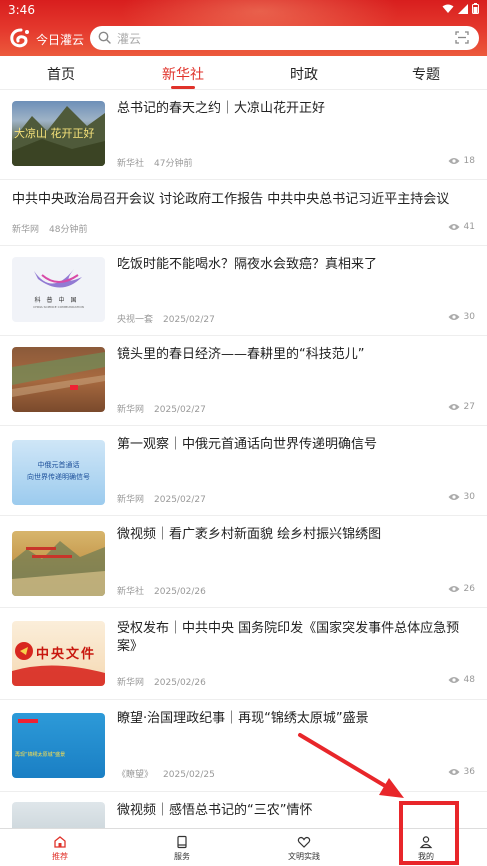 This screenshot has width=487, height=866. Describe the element at coordinates (129, 39) in the screenshot. I see `search-placeholder: 灌云` at that location.